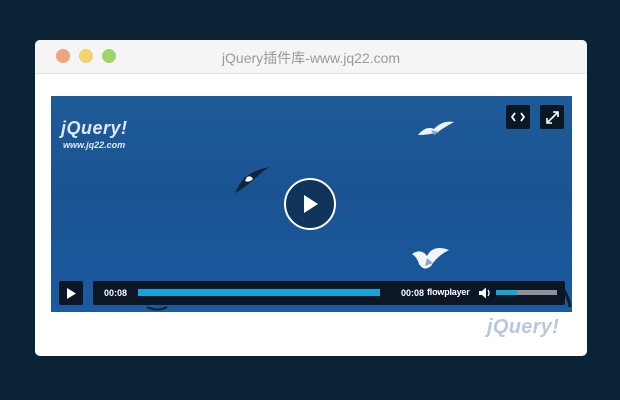  What do you see at coordinates (413, 293) in the screenshot?
I see `duration-time: 00:08` at bounding box center [413, 293].